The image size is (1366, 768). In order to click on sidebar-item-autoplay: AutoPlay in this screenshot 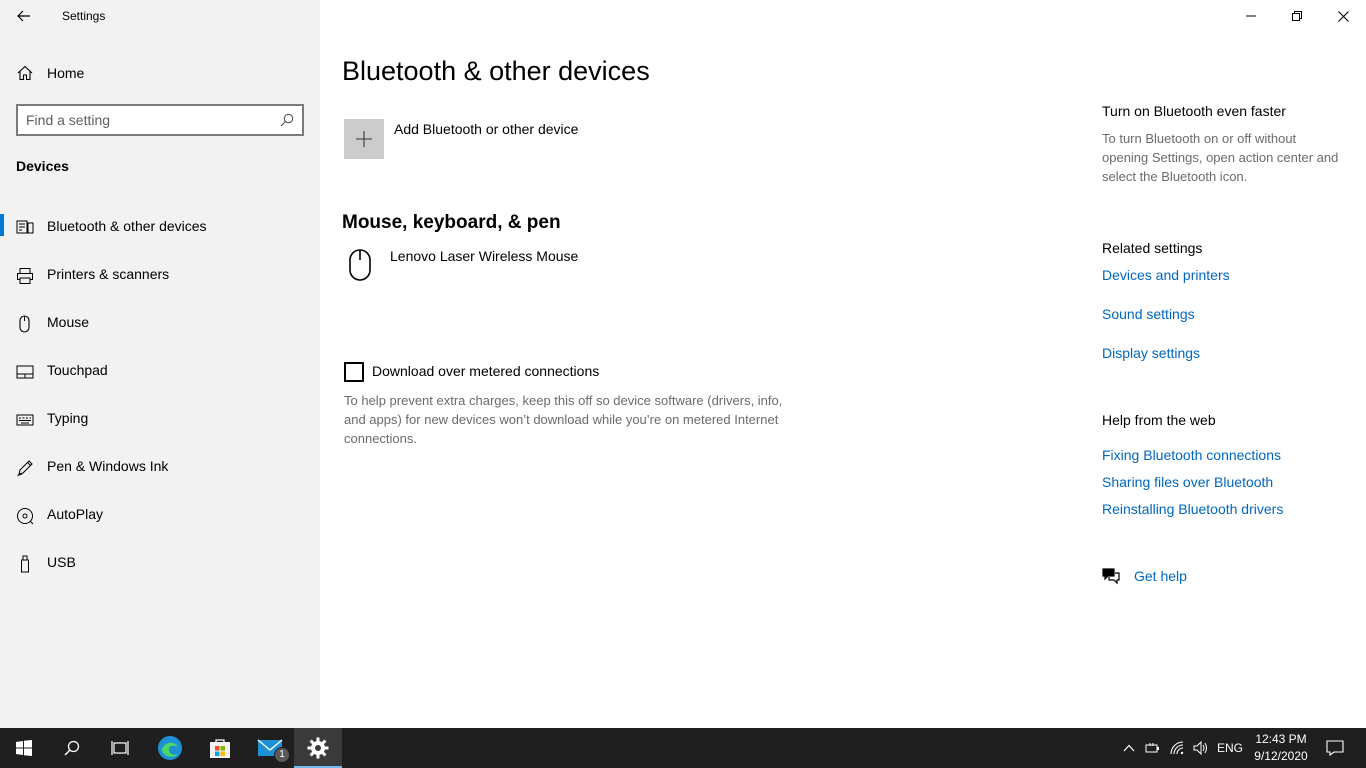, I will do `click(160, 516)`.